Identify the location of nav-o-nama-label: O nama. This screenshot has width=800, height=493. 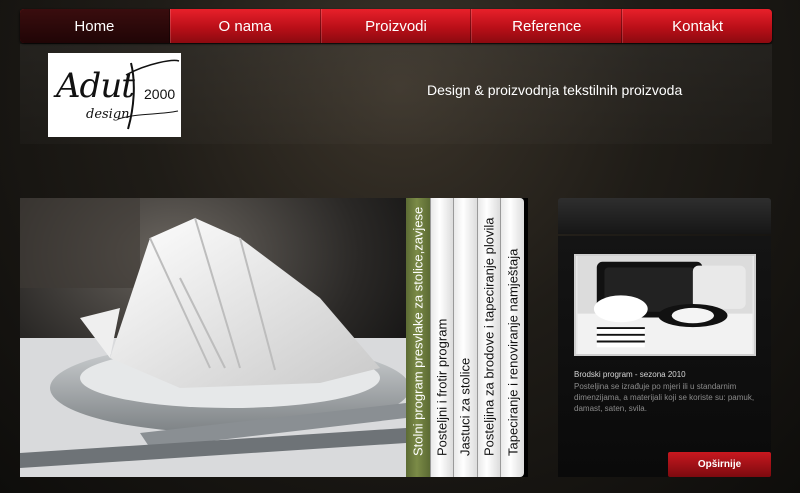
(245, 26).